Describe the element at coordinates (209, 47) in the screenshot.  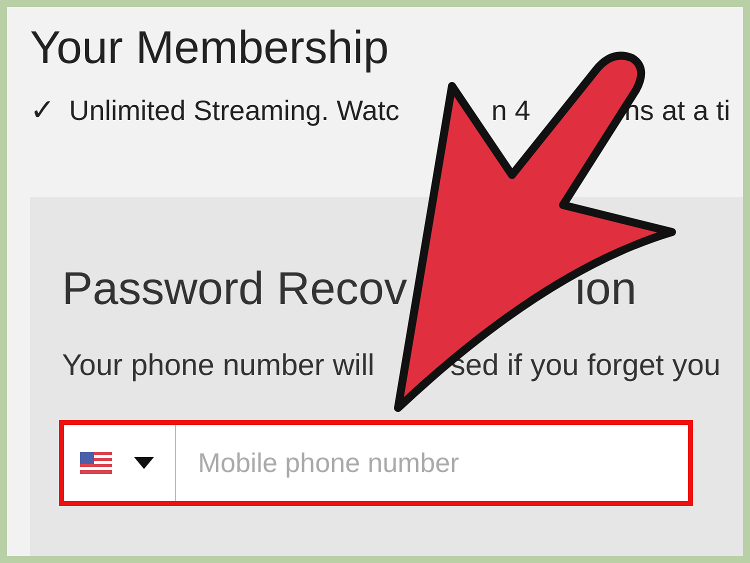
I see `membership-heading: Your Membership` at that location.